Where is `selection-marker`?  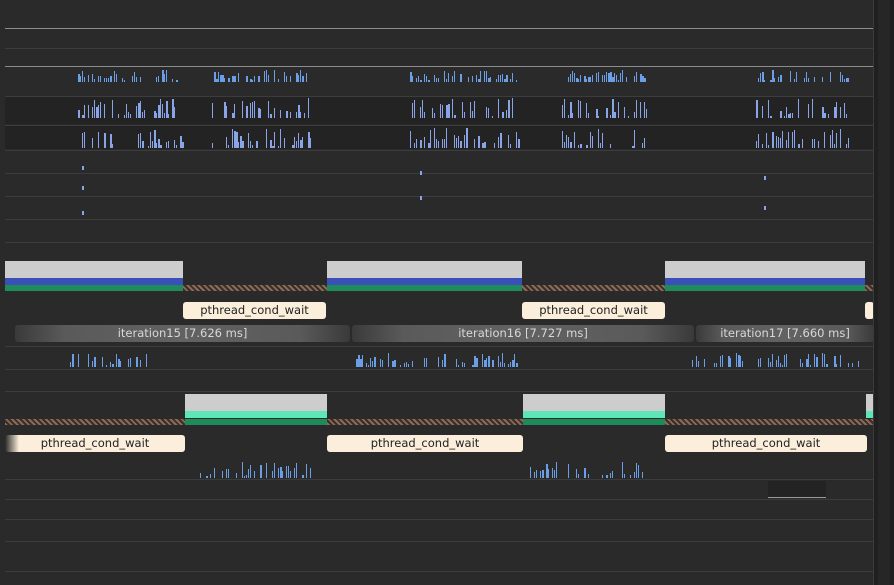
selection-marker is located at coordinates (797, 489).